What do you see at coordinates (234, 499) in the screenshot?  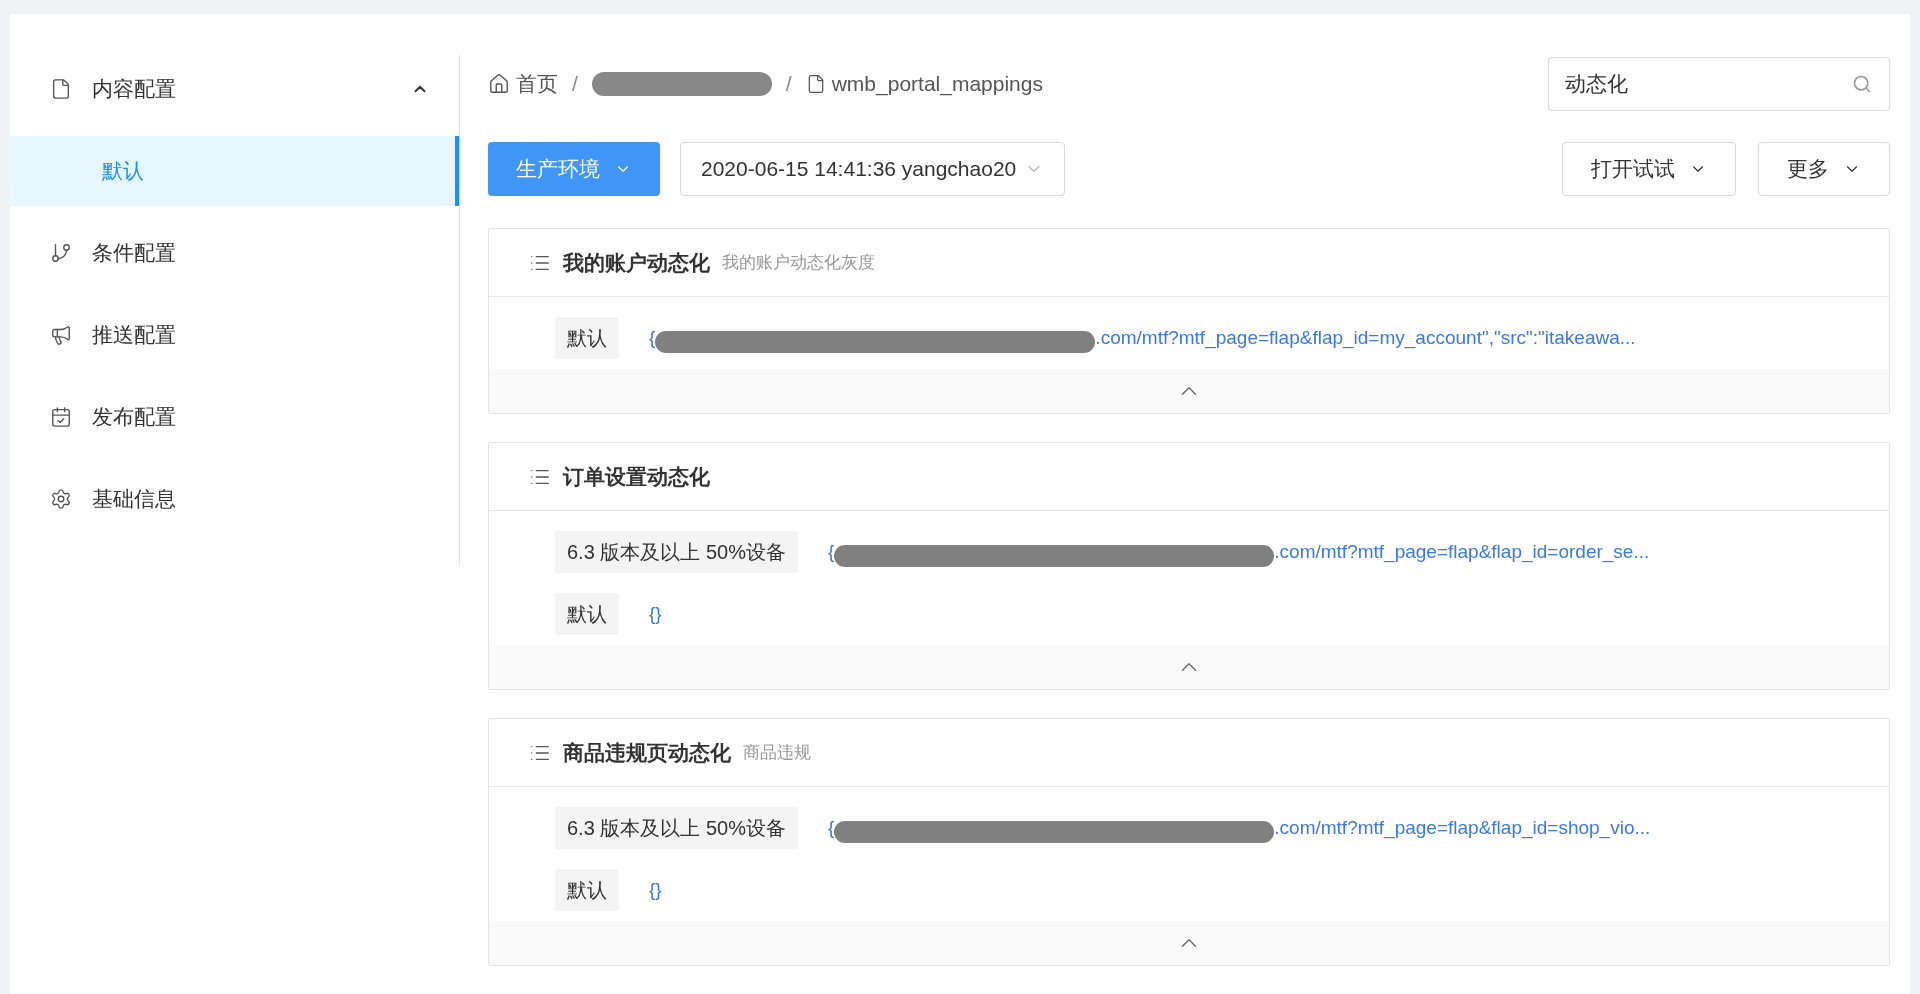 I see `sidebar-item: 基础信息` at bounding box center [234, 499].